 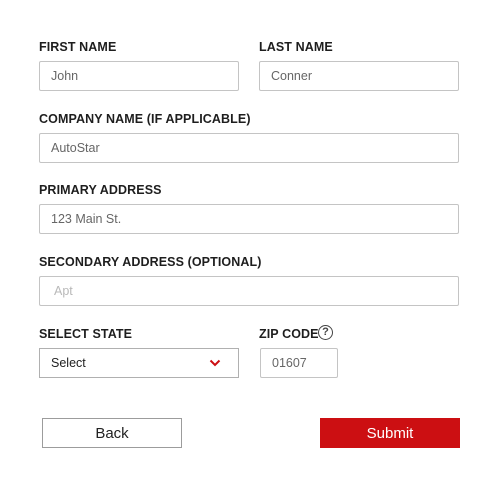 What do you see at coordinates (139, 363) in the screenshot?
I see `state-select: Select` at bounding box center [139, 363].